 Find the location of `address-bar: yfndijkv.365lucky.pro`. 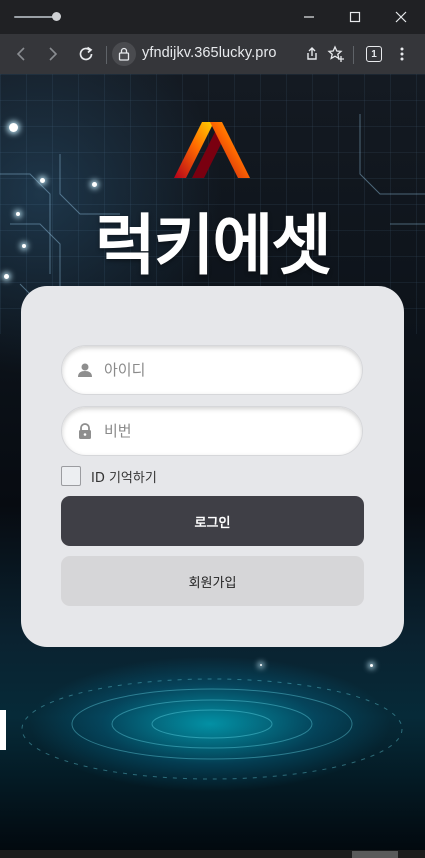

address-bar: yfndijkv.365lucky.pro is located at coordinates (209, 53).